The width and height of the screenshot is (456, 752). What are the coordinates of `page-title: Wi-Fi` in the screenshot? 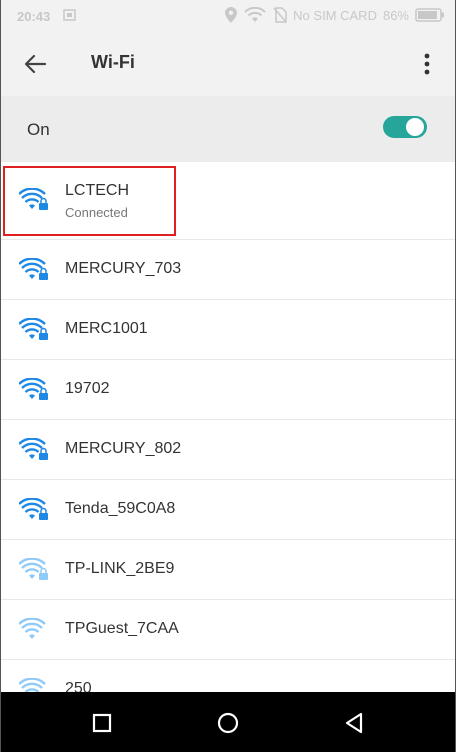 It's located at (113, 62).